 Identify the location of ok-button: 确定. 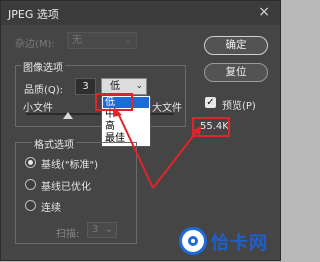
(236, 45).